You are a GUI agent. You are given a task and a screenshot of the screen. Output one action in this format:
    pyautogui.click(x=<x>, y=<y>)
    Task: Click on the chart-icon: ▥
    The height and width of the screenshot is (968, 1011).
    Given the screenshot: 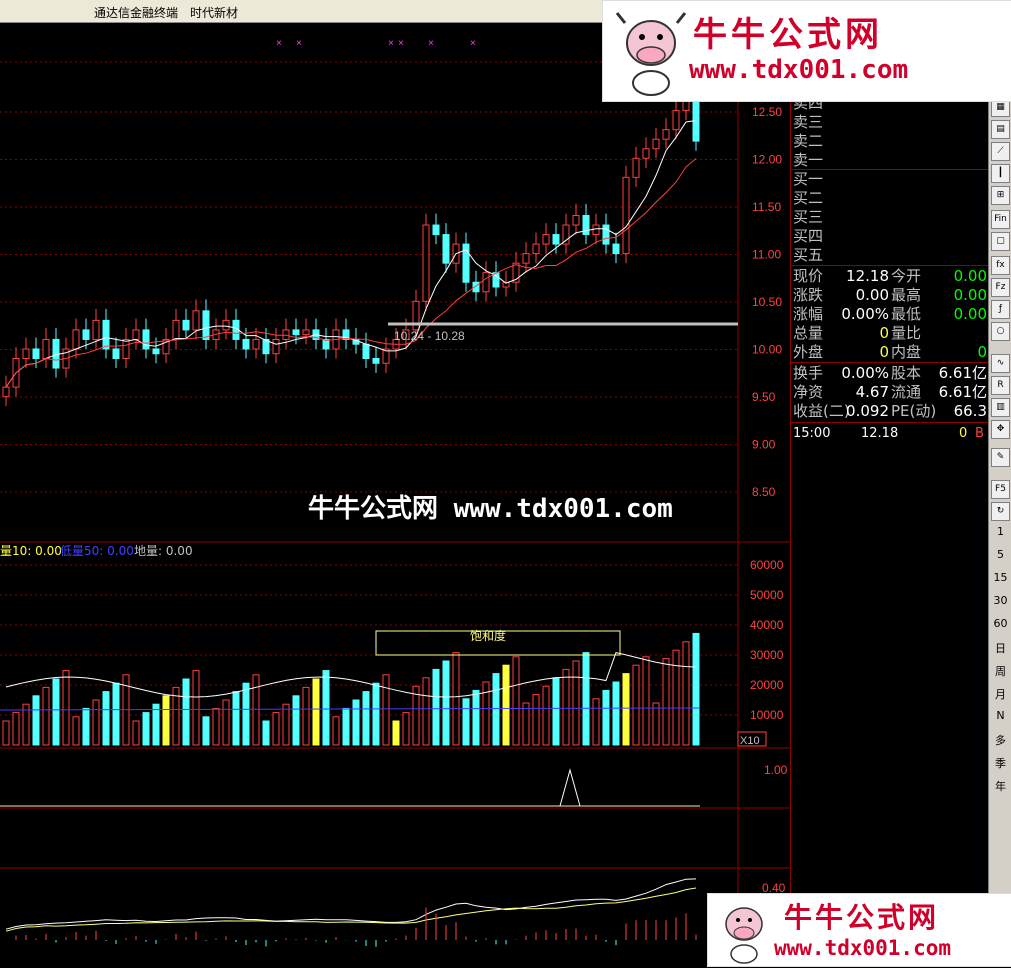 What is the action you would take?
    pyautogui.click(x=1000, y=407)
    